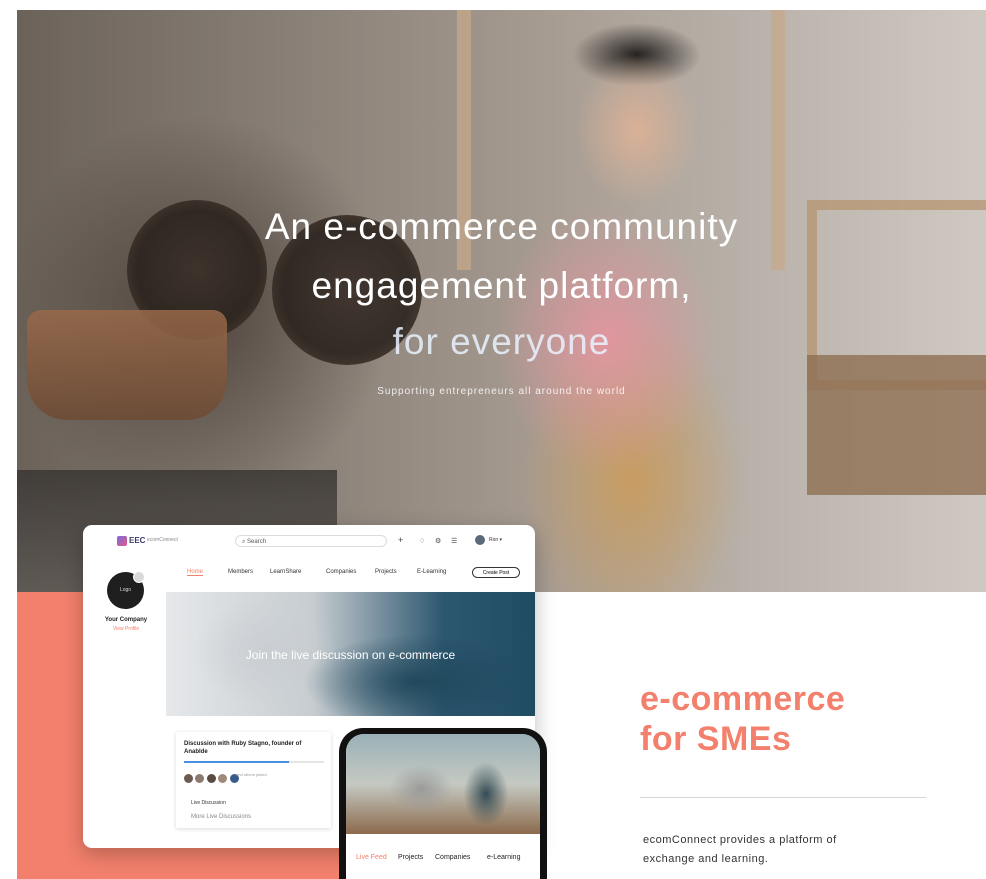 The height and width of the screenshot is (879, 986). Describe the element at coordinates (126, 620) in the screenshot. I see `company-name: Your Company` at that location.